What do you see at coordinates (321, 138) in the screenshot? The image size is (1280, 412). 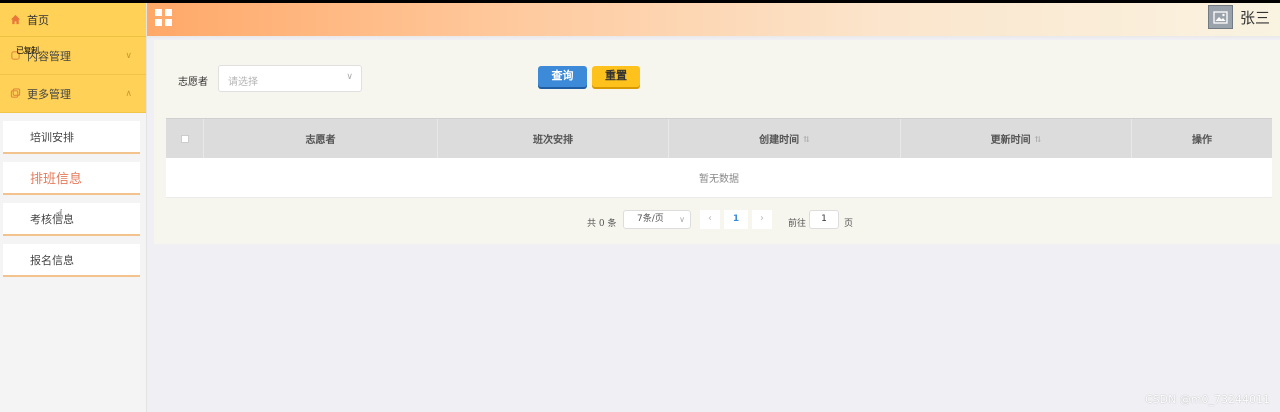 I see `col-volunteer: 志愿者` at bounding box center [321, 138].